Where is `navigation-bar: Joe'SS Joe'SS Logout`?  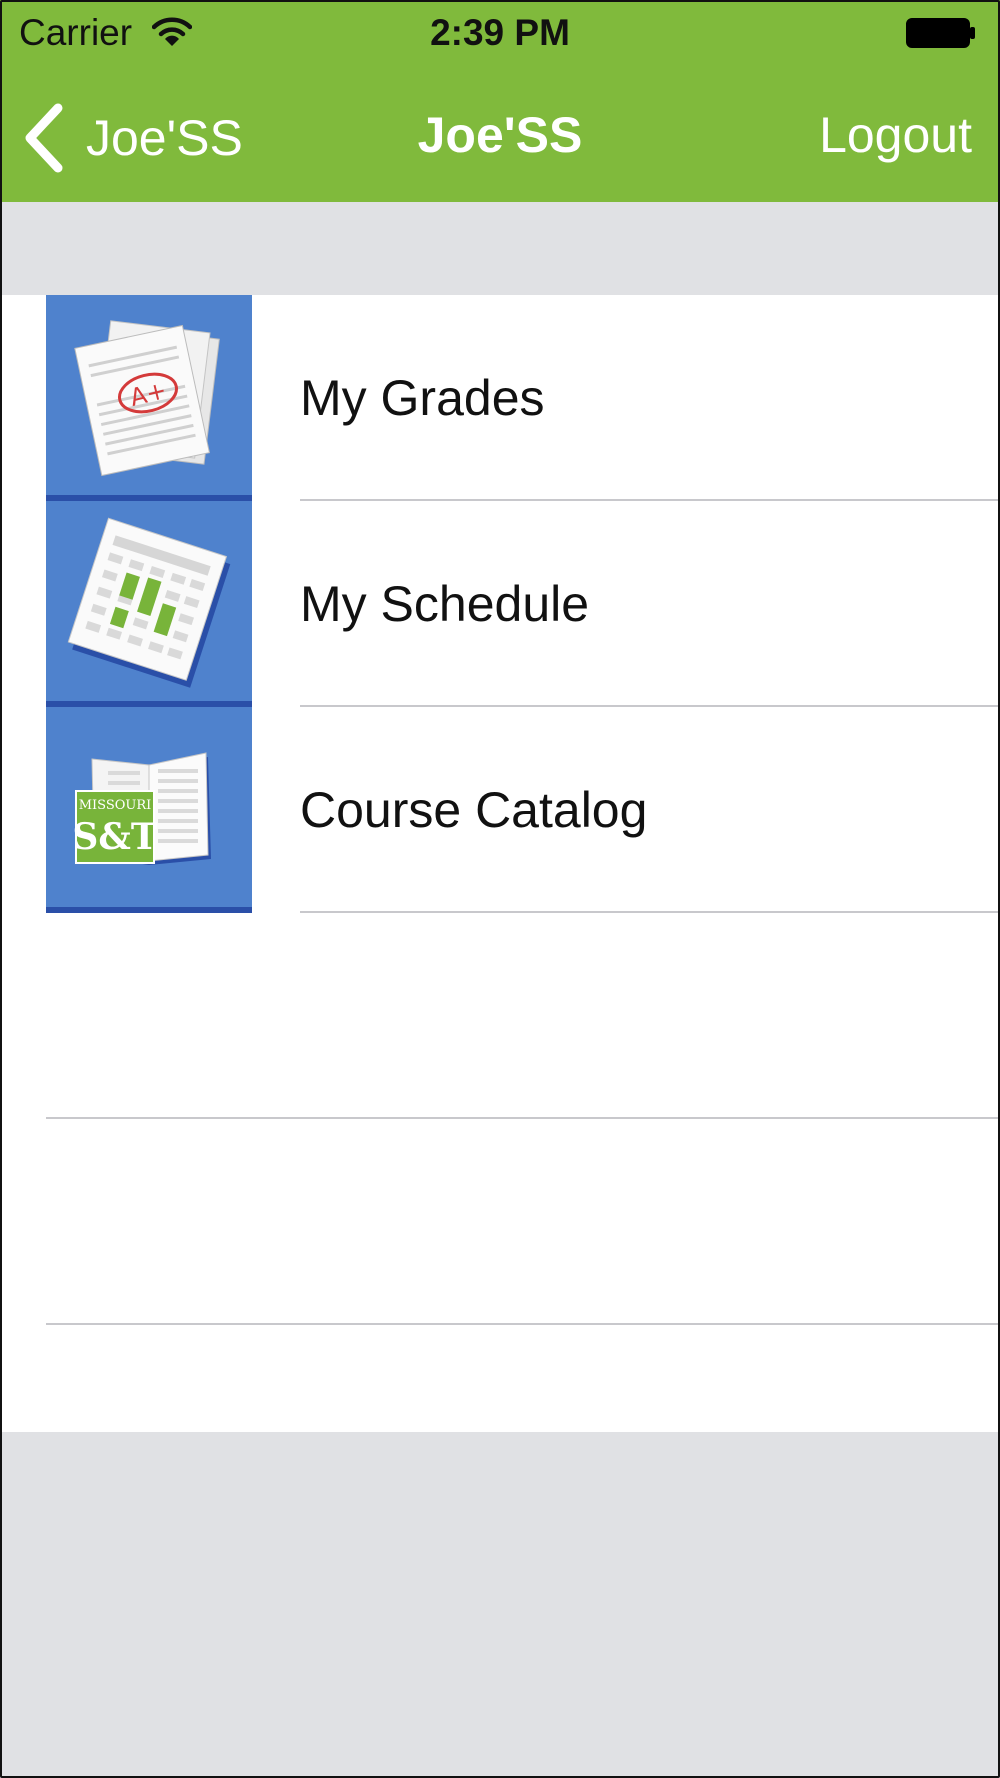
navigation-bar: Joe'SS Joe'SS Logout is located at coordinates (500, 136).